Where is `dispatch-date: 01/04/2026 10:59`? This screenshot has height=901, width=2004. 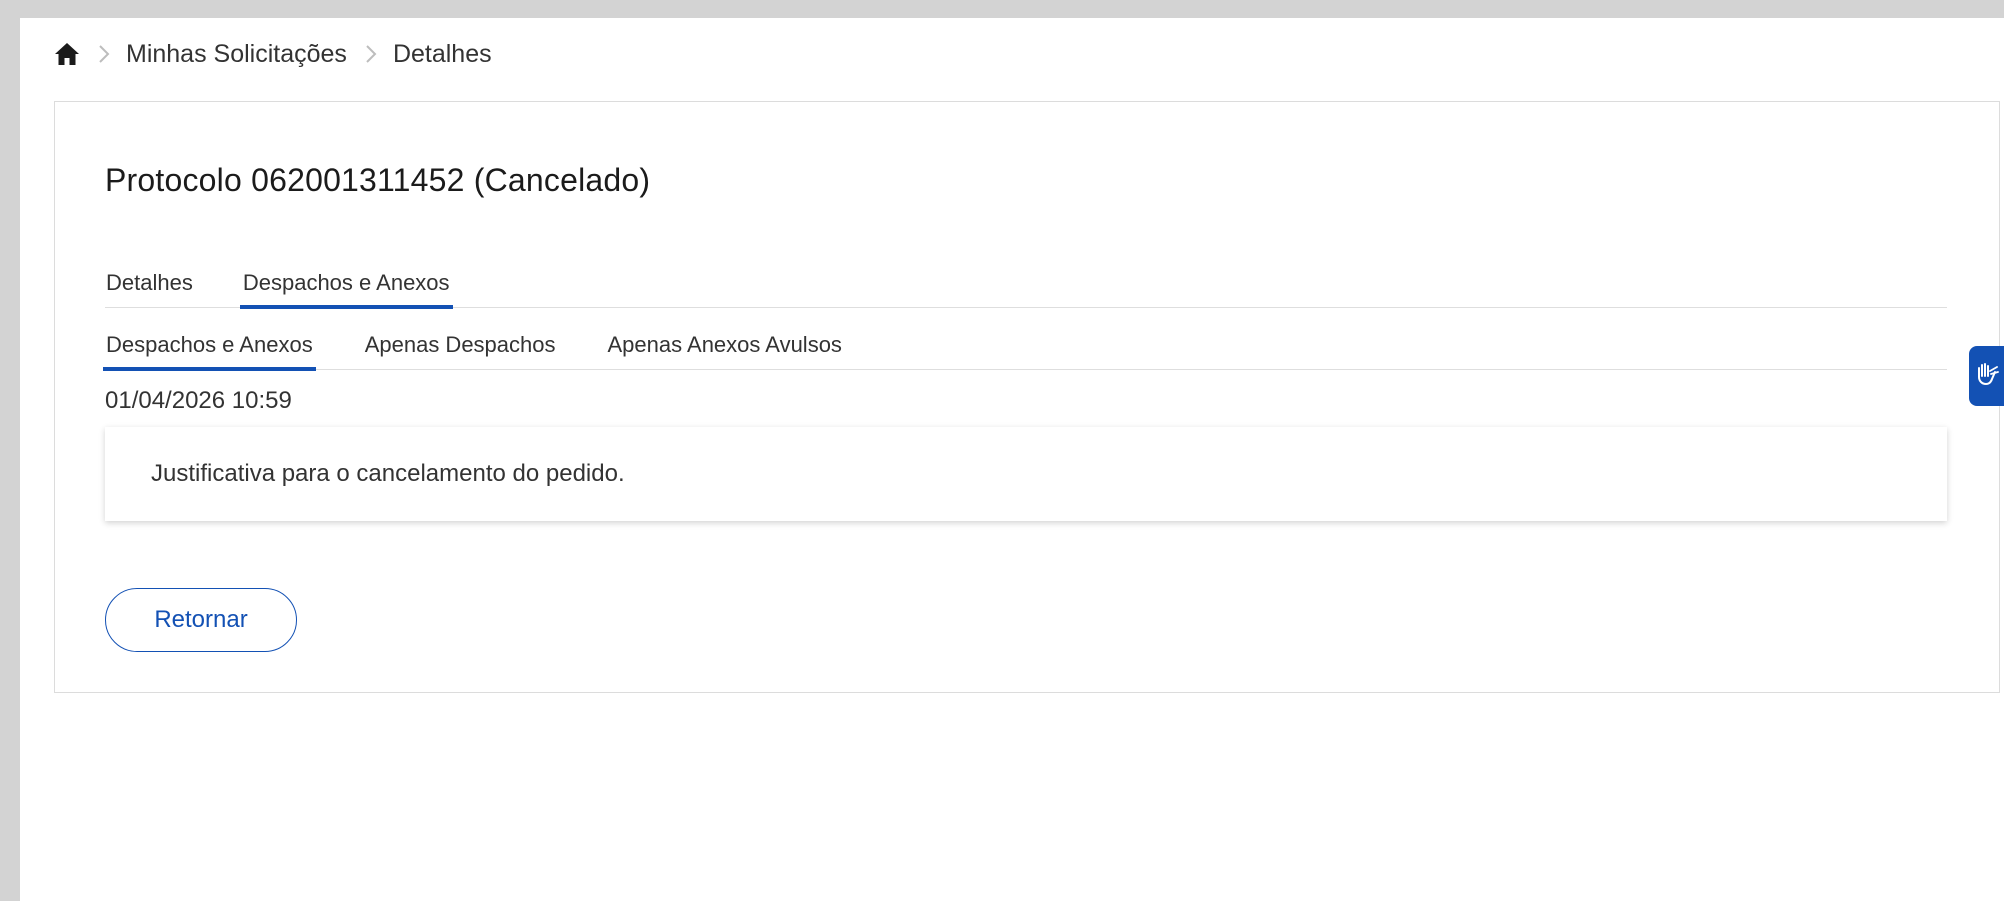
dispatch-date: 01/04/2026 10:59 is located at coordinates (198, 400).